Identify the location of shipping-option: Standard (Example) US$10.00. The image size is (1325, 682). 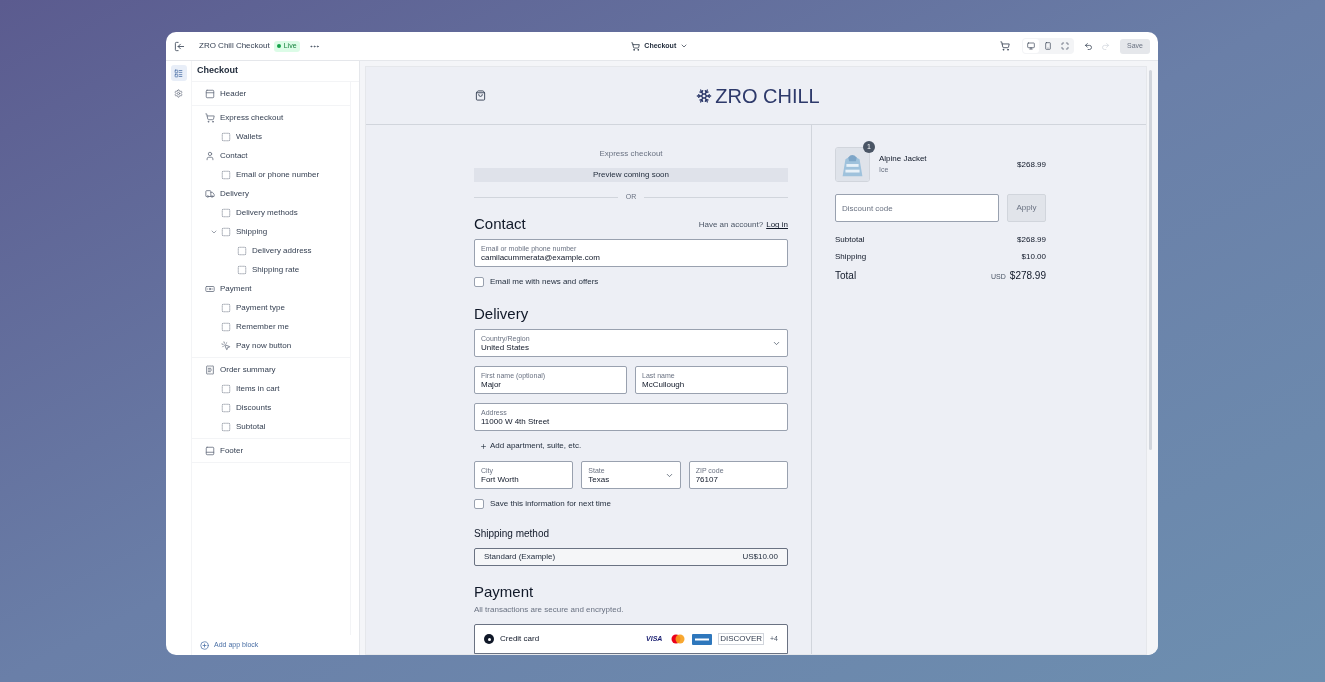
(631, 557).